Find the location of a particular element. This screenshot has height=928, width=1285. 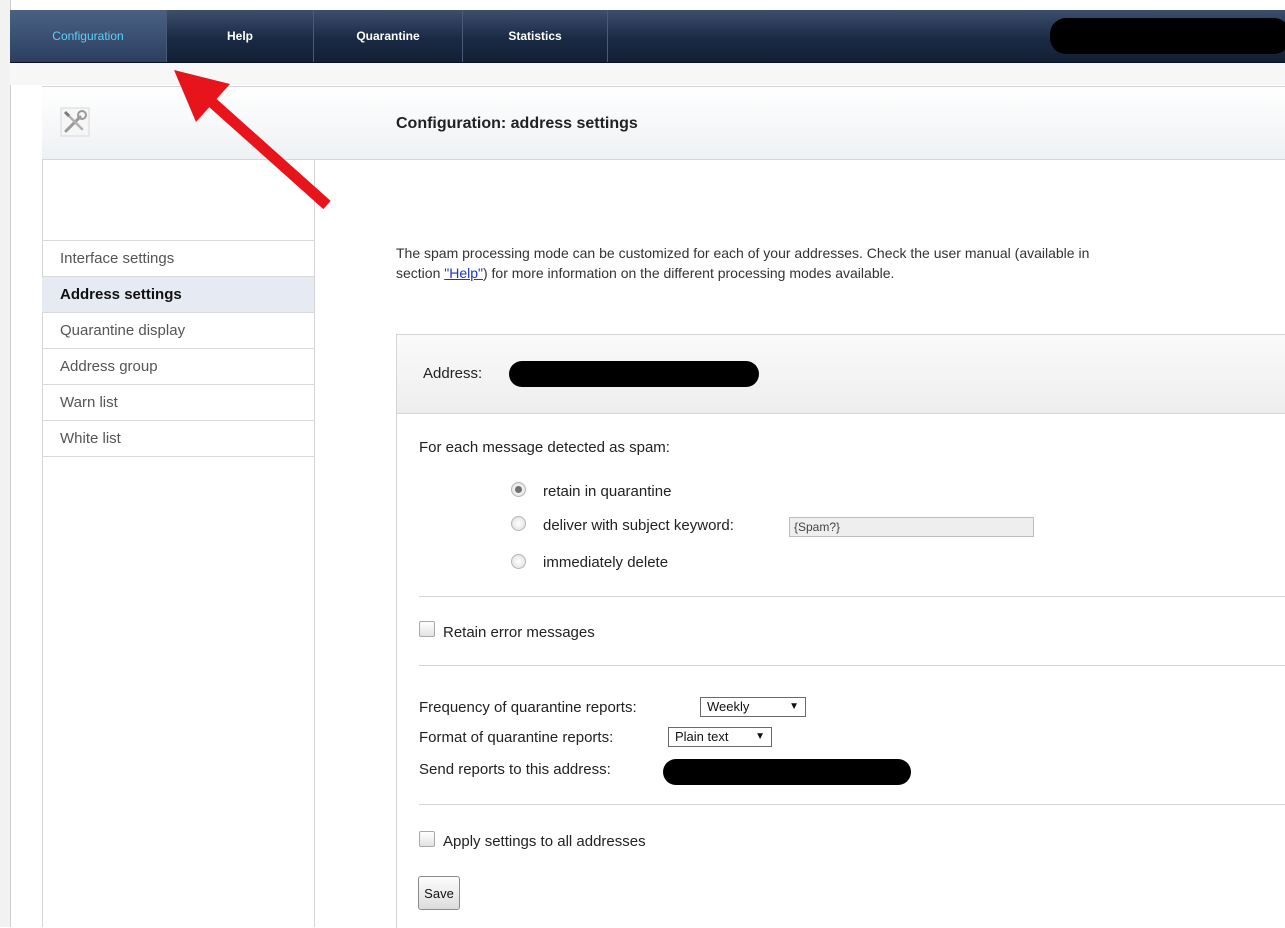

sidebar-item-warn-list: Warn list is located at coordinates (178, 403).